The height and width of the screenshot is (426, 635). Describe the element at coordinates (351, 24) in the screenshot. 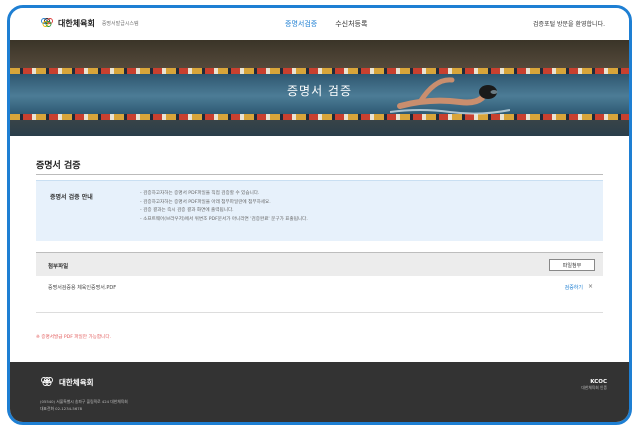

I see `nav-item-recipient: 수신처등록` at that location.